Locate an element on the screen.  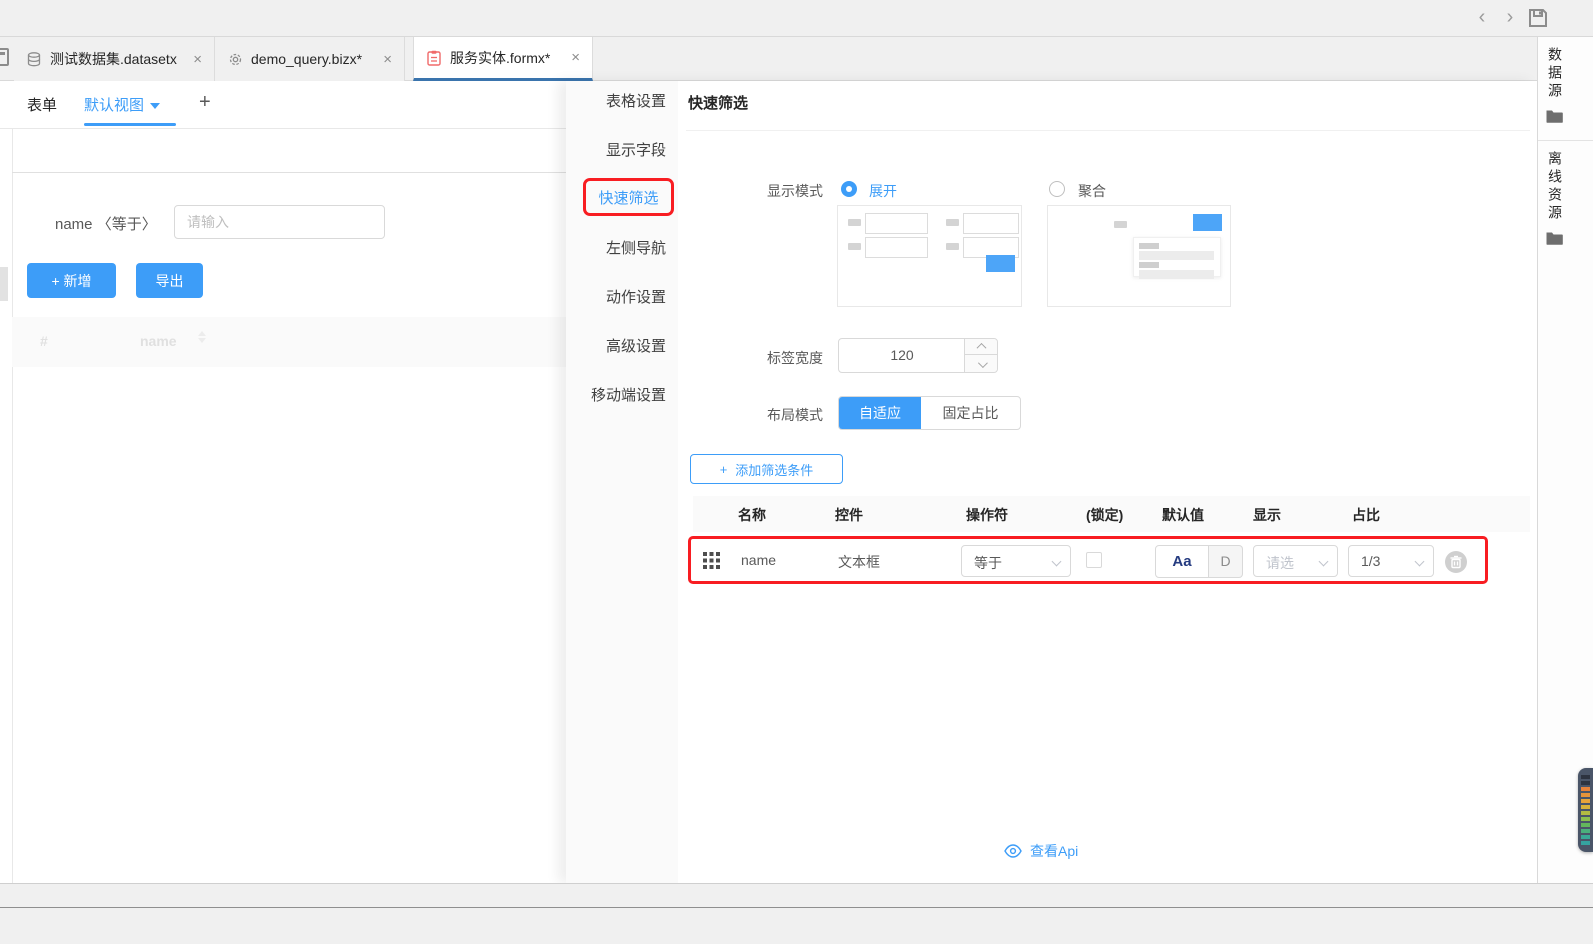
col-ratio: 占比 is located at coordinates (1366, 515).